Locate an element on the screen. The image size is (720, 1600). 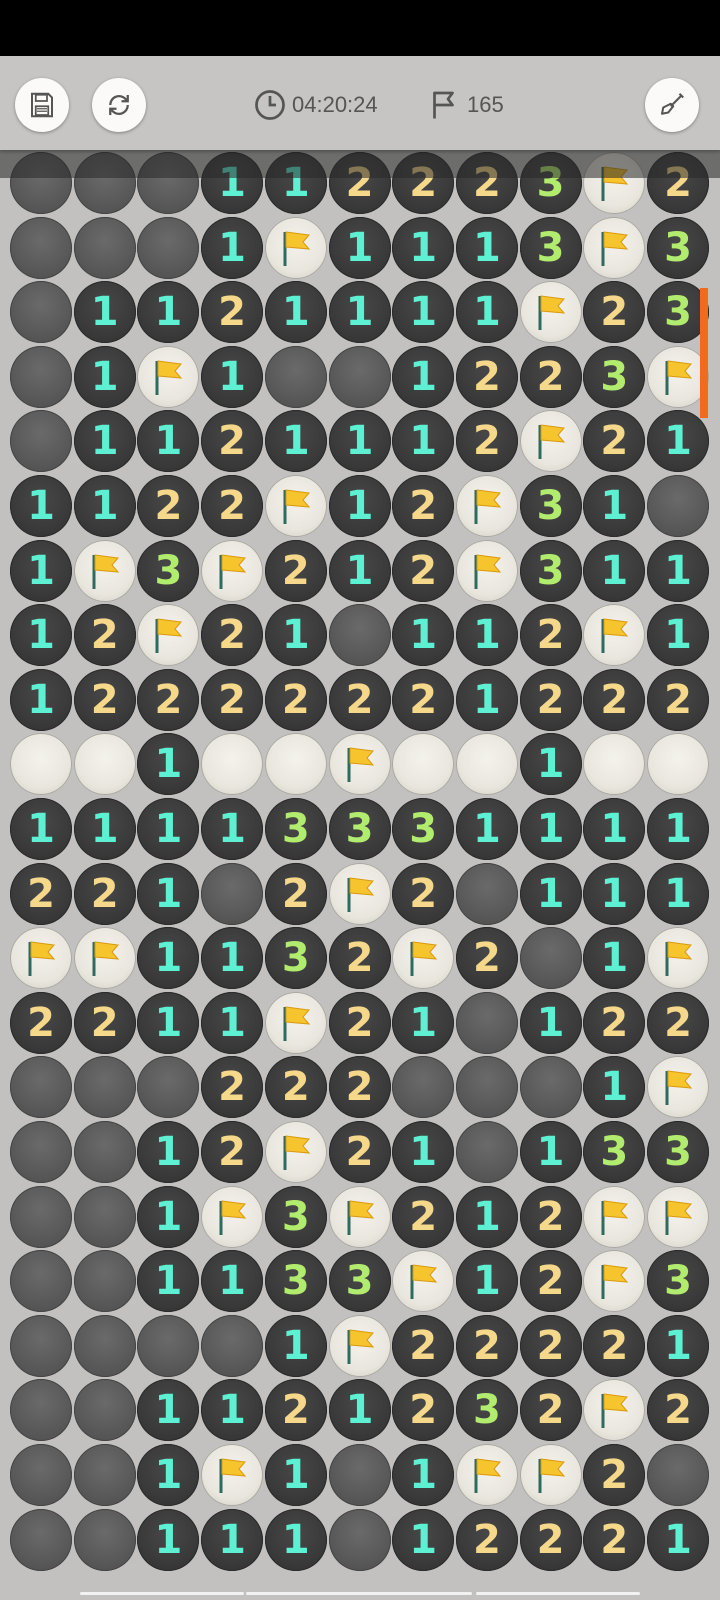
save-button is located at coordinates (42, 105).